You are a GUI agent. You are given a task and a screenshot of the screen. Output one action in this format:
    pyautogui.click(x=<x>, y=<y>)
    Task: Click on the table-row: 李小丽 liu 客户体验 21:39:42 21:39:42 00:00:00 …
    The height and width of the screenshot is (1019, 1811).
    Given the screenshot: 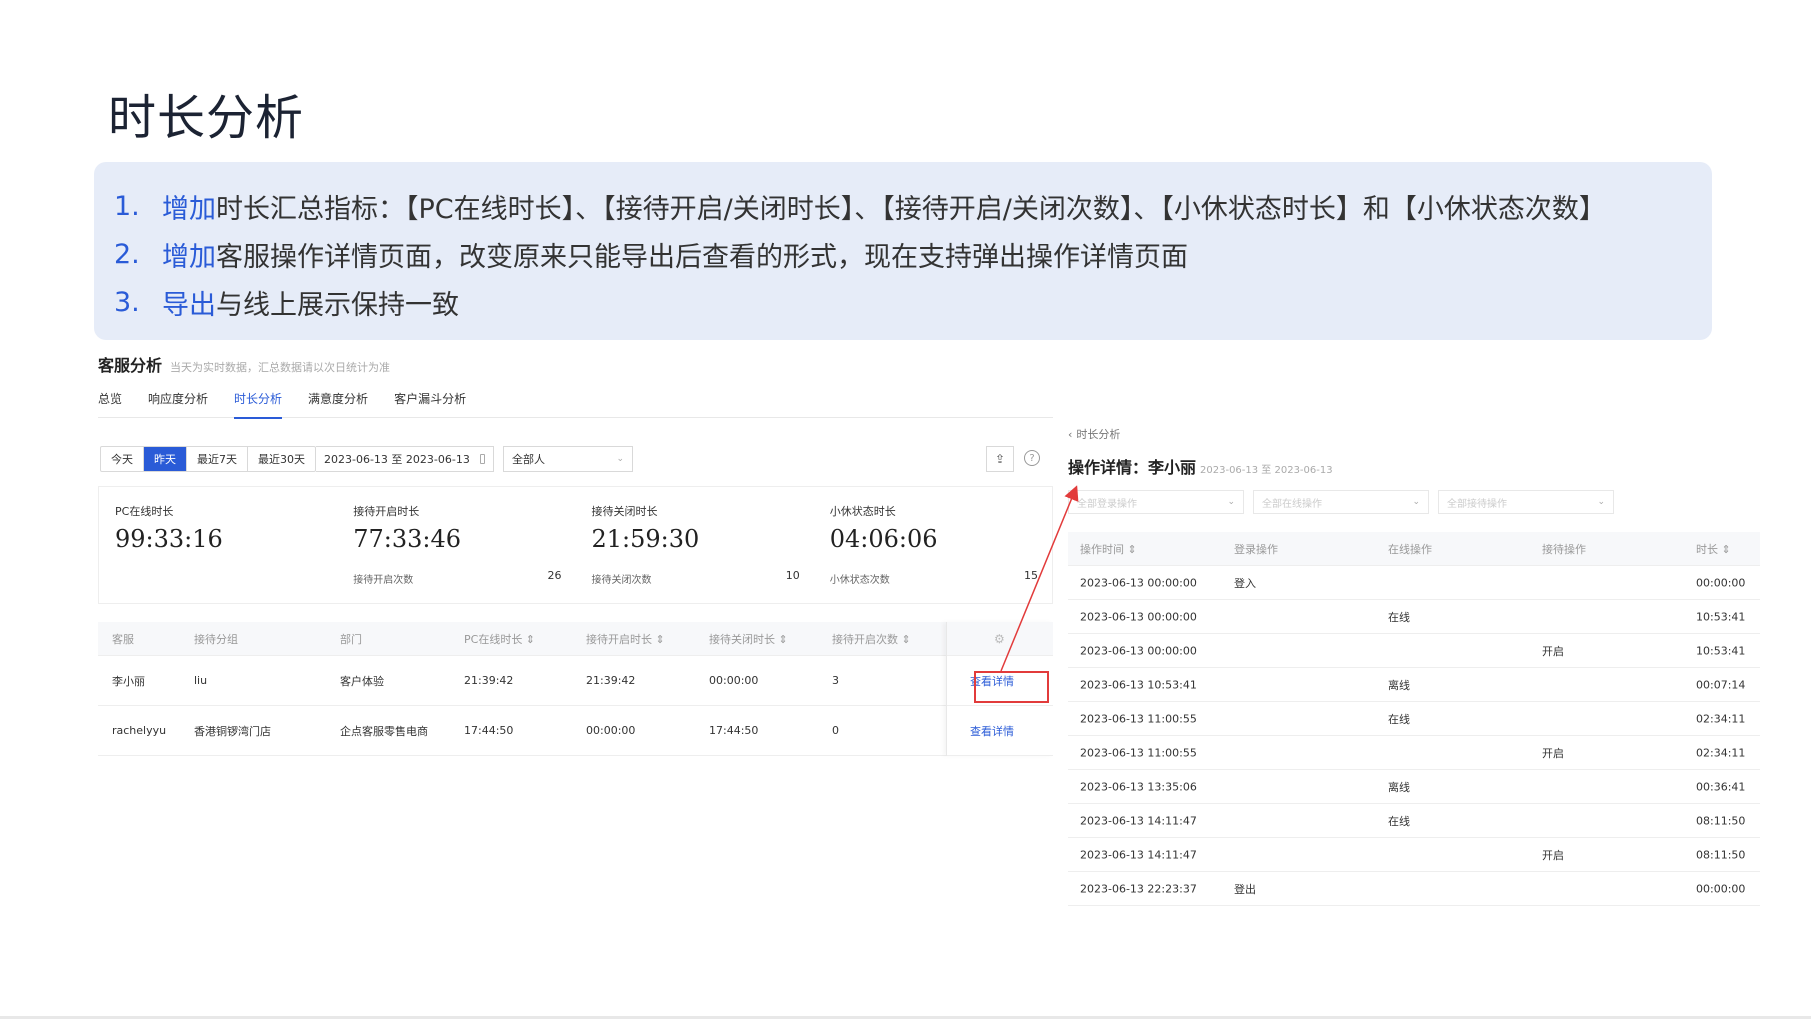 What is the action you would take?
    pyautogui.click(x=575, y=681)
    